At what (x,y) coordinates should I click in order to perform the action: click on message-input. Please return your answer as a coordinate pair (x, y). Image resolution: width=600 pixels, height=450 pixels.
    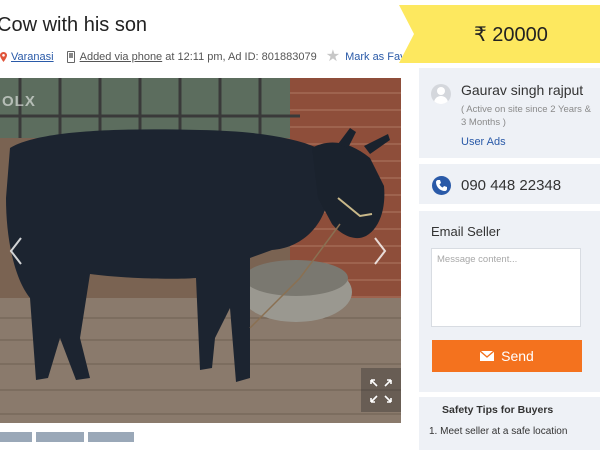
    Looking at the image, I should click on (506, 287).